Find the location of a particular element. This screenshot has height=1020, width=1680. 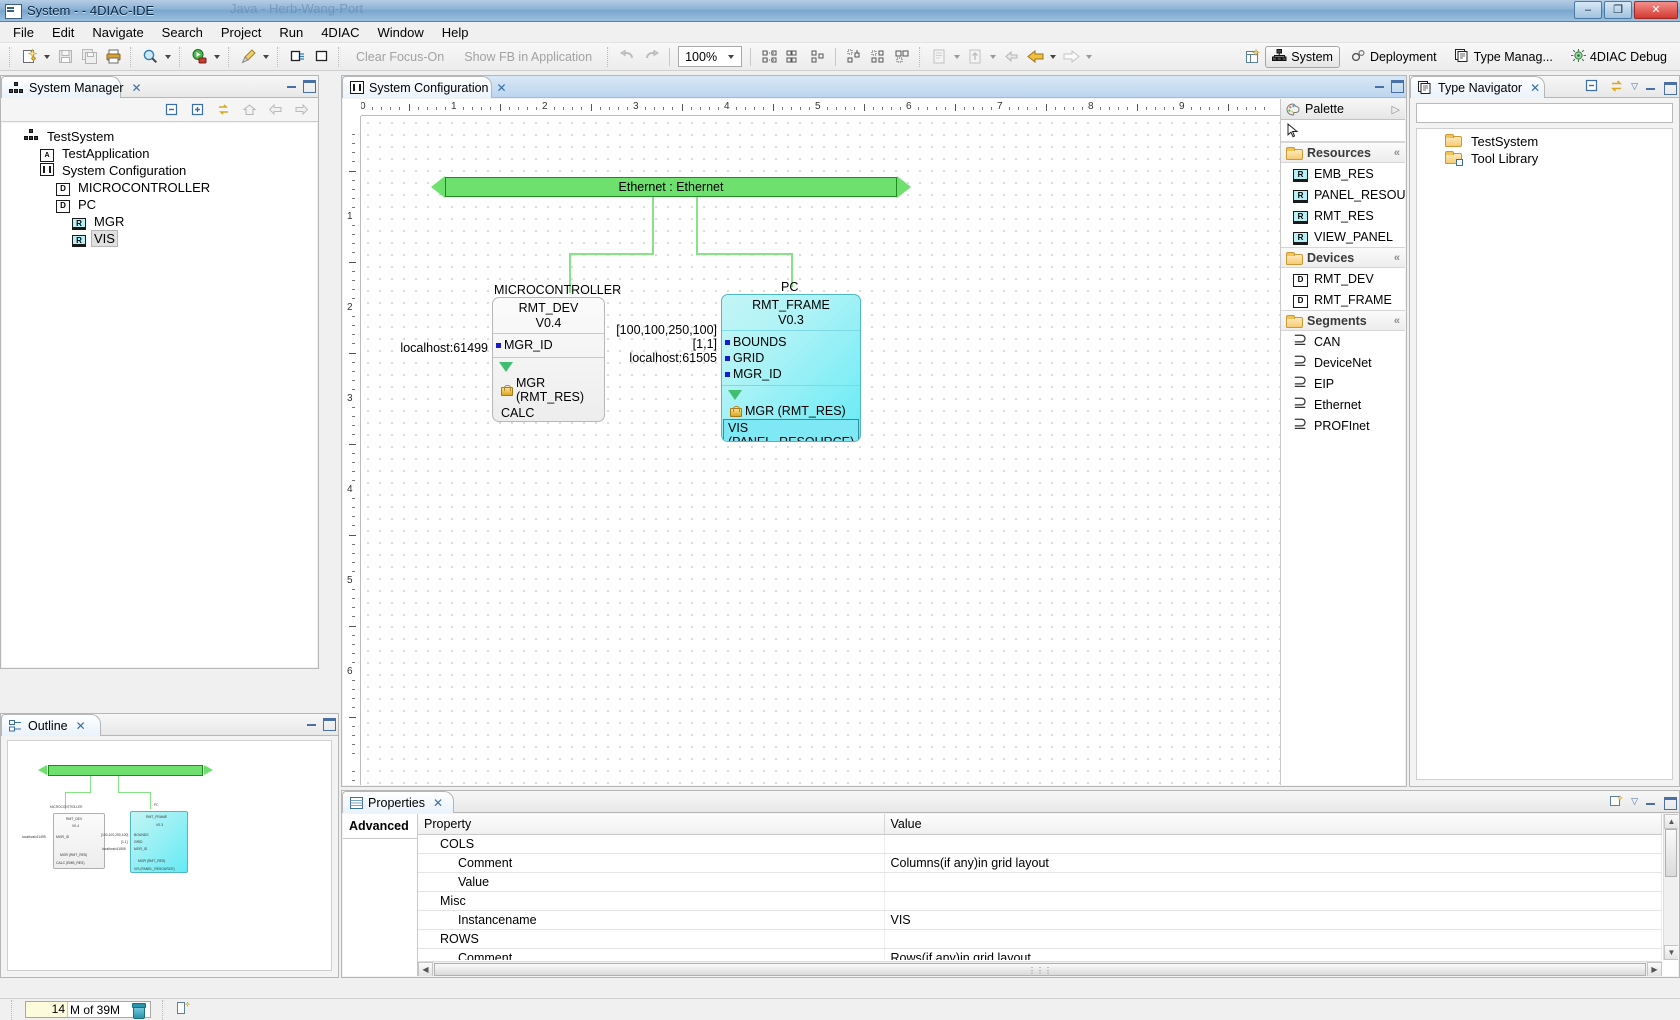

palette-item-emb-res: R EMB_RES is located at coordinates (1343, 173).